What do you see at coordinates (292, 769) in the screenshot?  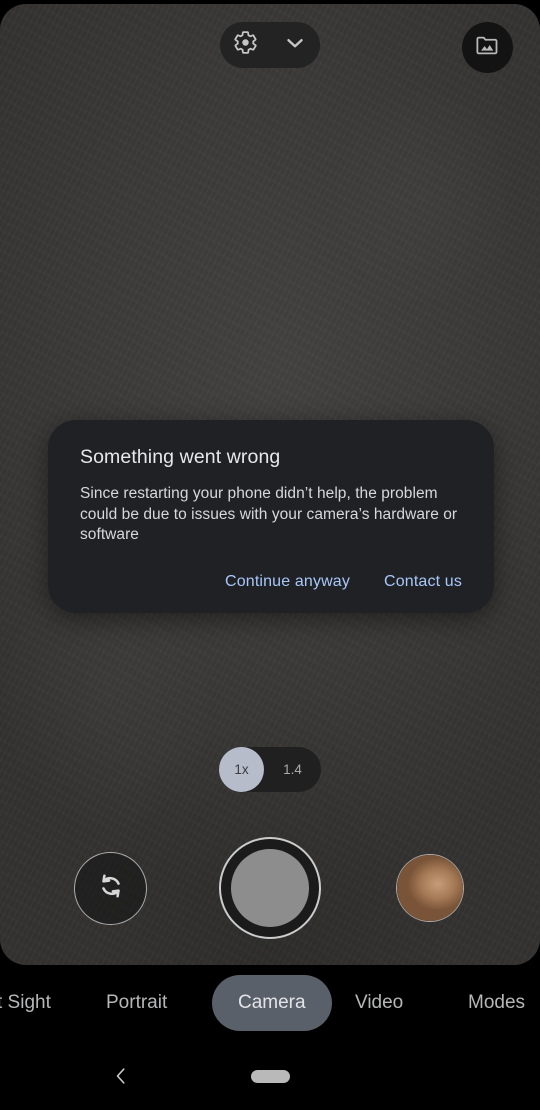 I see `zoom-option-alternate: 1.4` at bounding box center [292, 769].